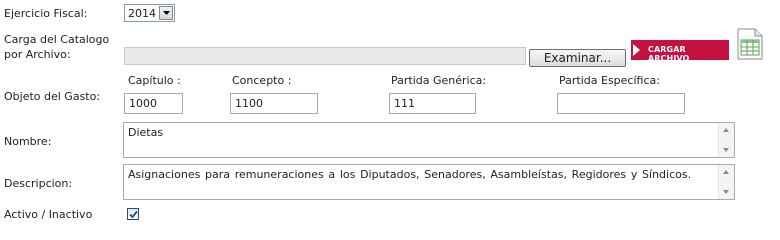 The width and height of the screenshot is (780, 240). Describe the element at coordinates (154, 80) in the screenshot. I see `capitulo-label: Capítulo :` at that location.